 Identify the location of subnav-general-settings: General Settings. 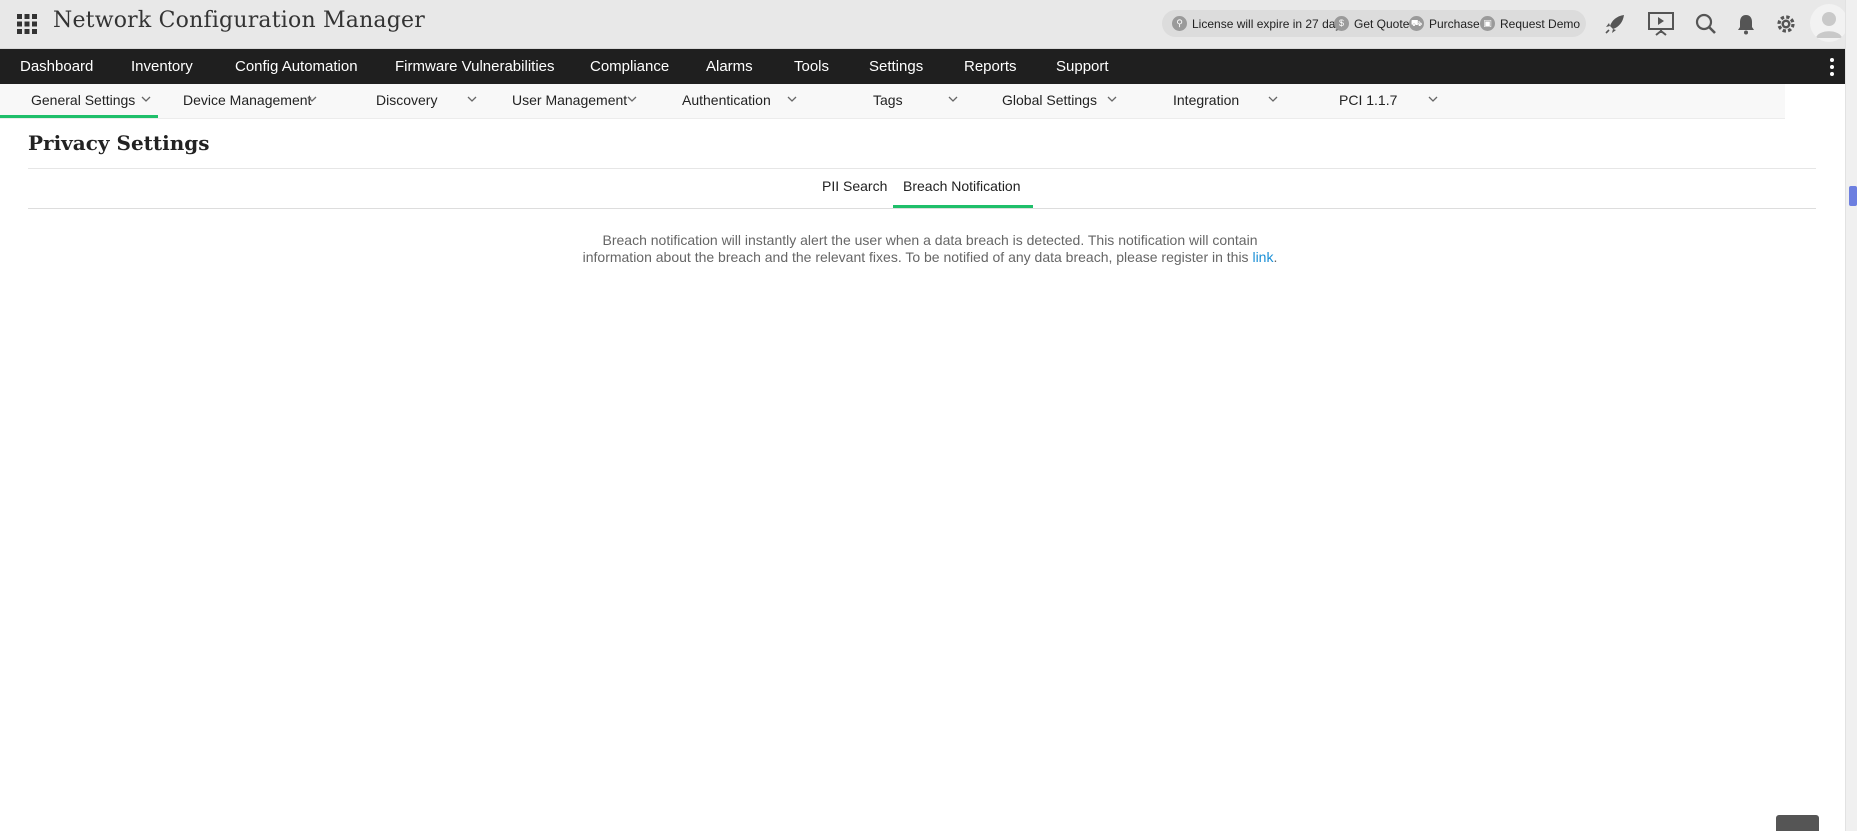
(79, 101).